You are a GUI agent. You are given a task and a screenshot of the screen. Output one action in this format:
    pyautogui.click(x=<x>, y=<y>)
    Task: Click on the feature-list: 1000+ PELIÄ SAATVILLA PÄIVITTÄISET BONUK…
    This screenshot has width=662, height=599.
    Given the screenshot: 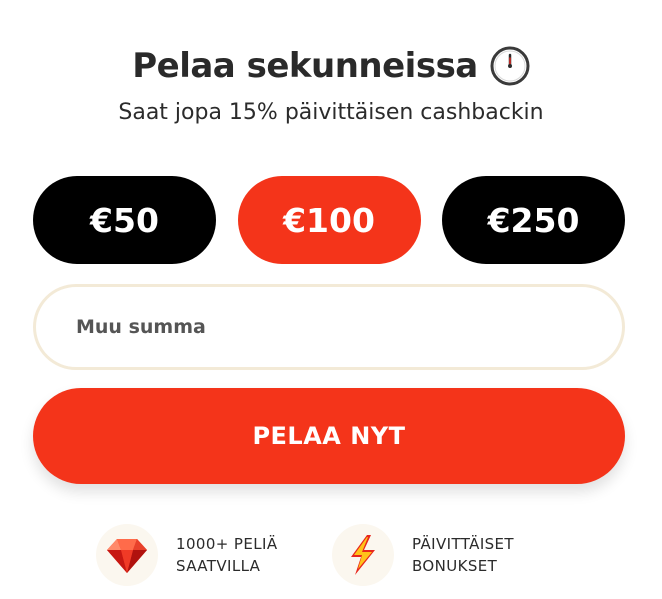 What is the action you would take?
    pyautogui.click(x=331, y=559)
    